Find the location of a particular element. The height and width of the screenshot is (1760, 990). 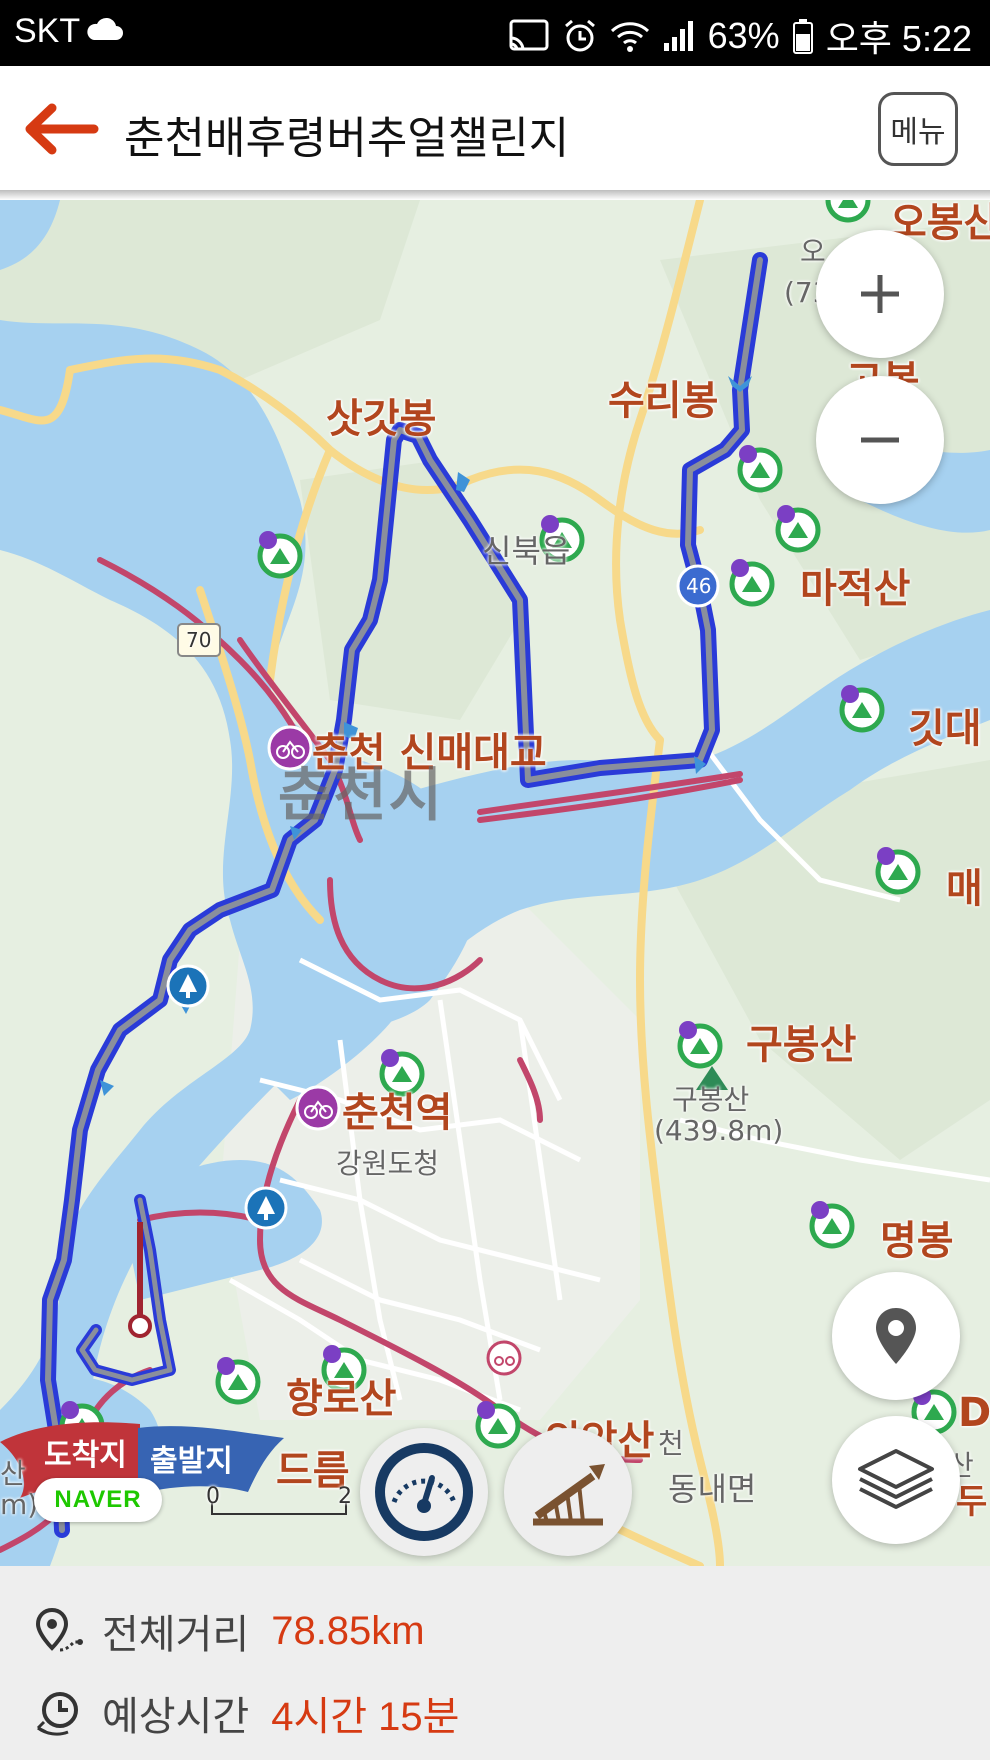

arrow-left-icon is located at coordinates (62, 129).